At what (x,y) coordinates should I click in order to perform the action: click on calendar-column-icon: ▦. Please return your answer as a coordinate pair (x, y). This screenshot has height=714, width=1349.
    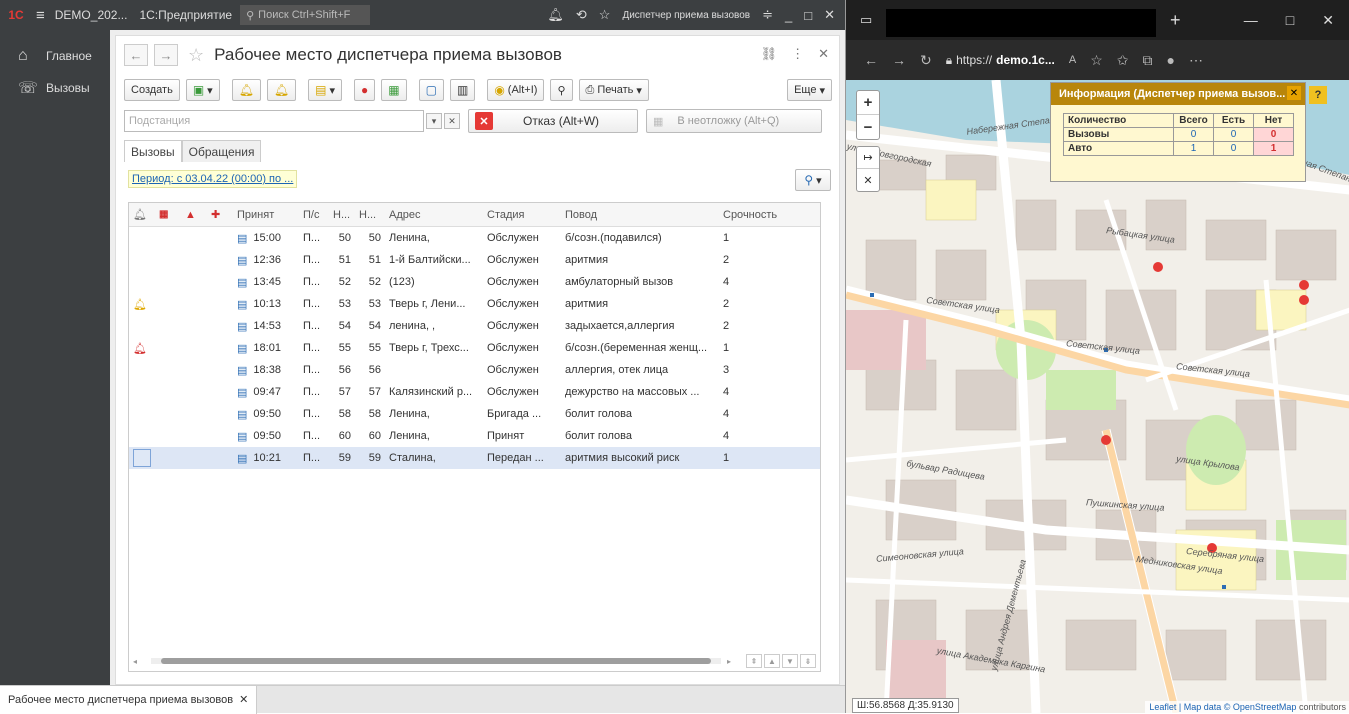
    Looking at the image, I should click on (168, 214).